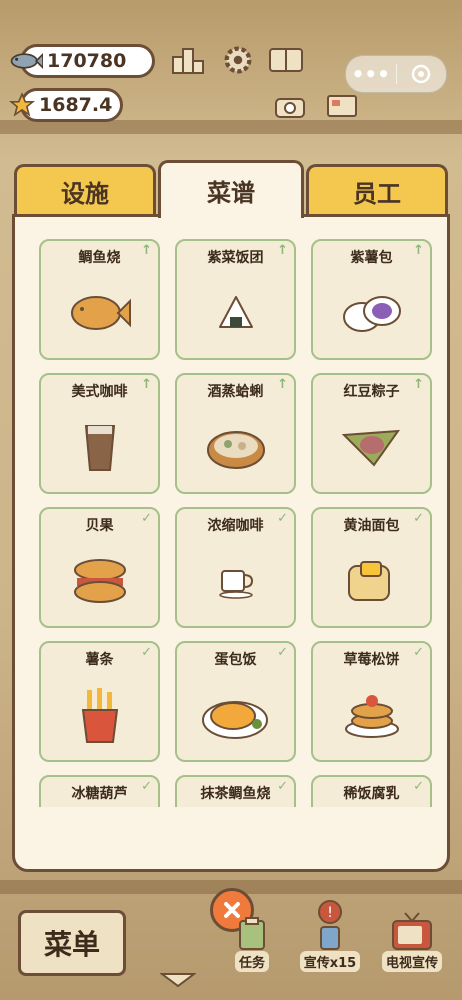 The height and width of the screenshot is (1000, 462). Describe the element at coordinates (251, 961) in the screenshot. I see `tasks-label: 任务` at that location.